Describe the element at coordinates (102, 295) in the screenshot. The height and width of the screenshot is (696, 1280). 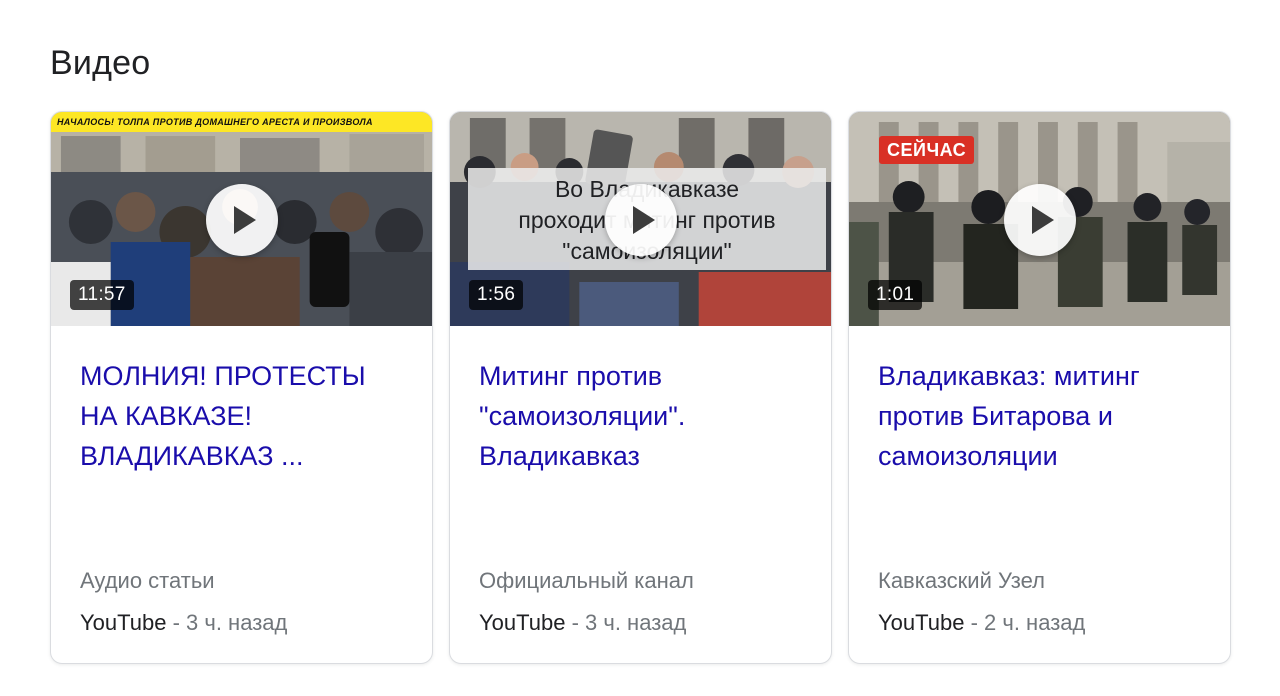
I see `video-duration: 11:57` at that location.